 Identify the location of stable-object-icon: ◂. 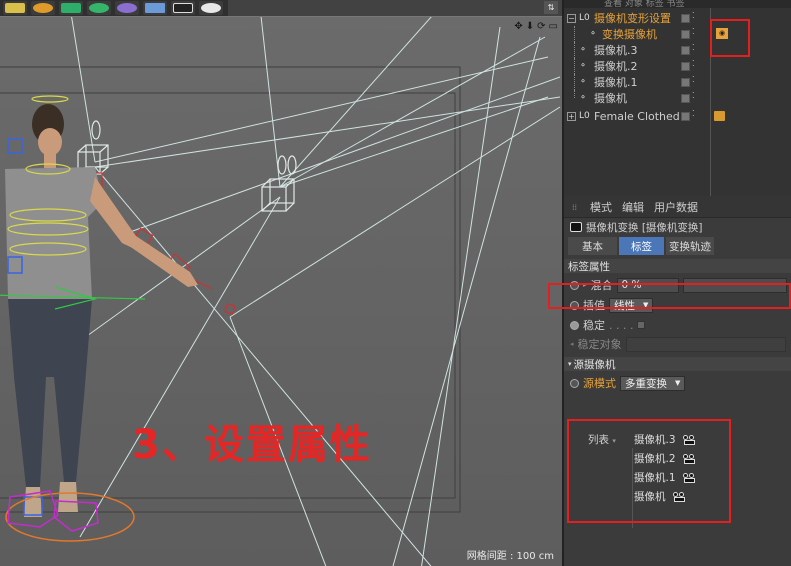
(572, 344).